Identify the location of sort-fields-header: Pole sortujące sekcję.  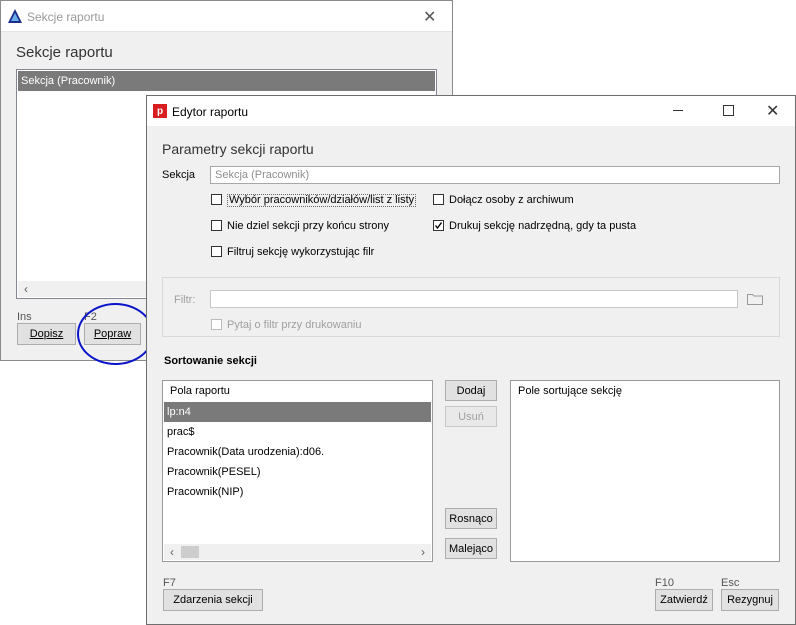
(570, 391).